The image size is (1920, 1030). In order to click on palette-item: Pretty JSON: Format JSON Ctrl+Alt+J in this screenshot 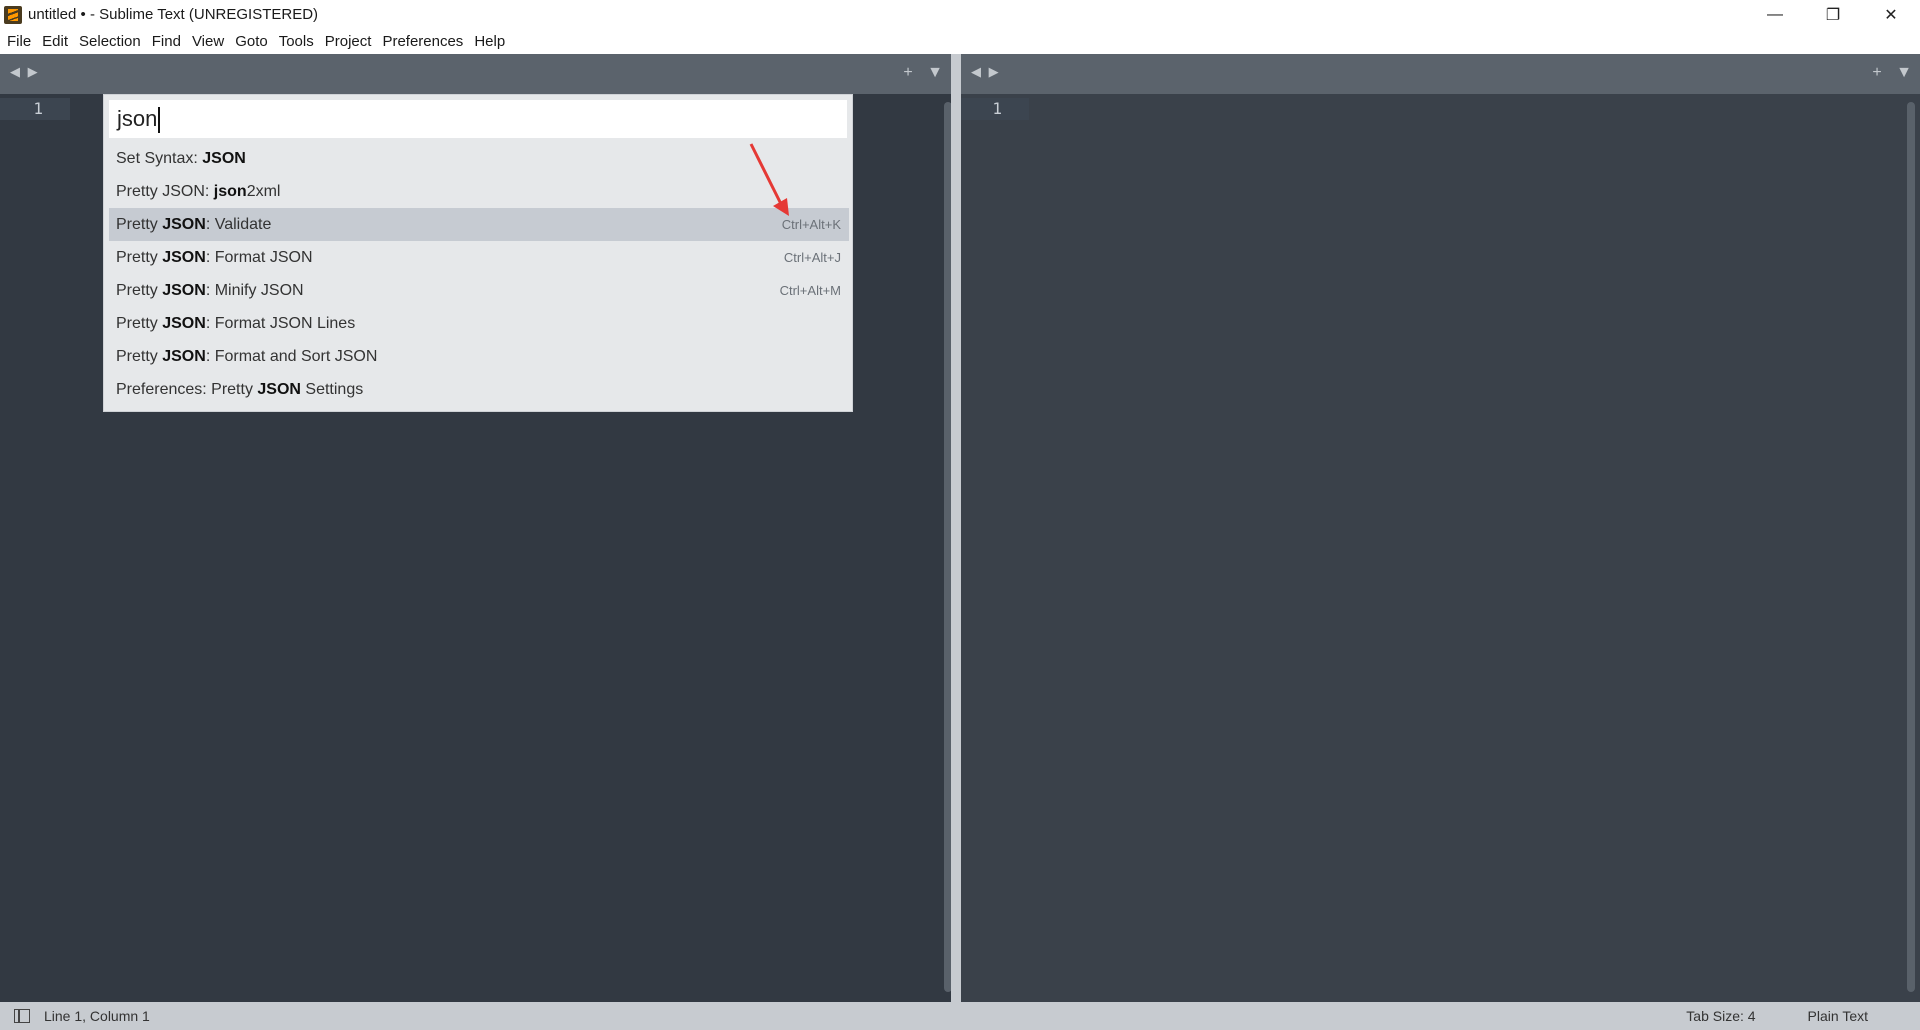, I will do `click(479, 257)`.